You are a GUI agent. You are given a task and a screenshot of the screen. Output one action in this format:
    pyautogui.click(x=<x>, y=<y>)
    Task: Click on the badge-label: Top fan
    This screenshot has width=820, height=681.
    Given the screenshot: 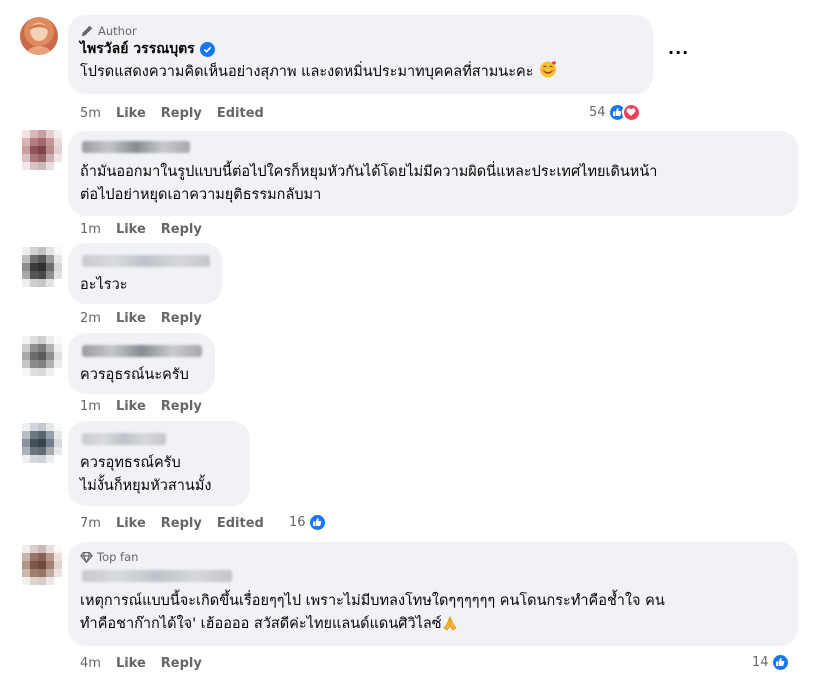 What is the action you would take?
    pyautogui.click(x=118, y=557)
    